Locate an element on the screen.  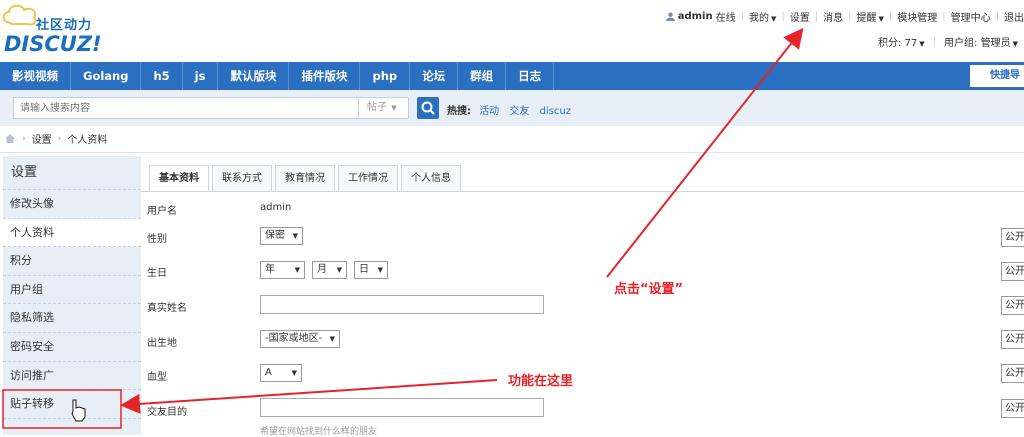
home-icon is located at coordinates (10, 138).